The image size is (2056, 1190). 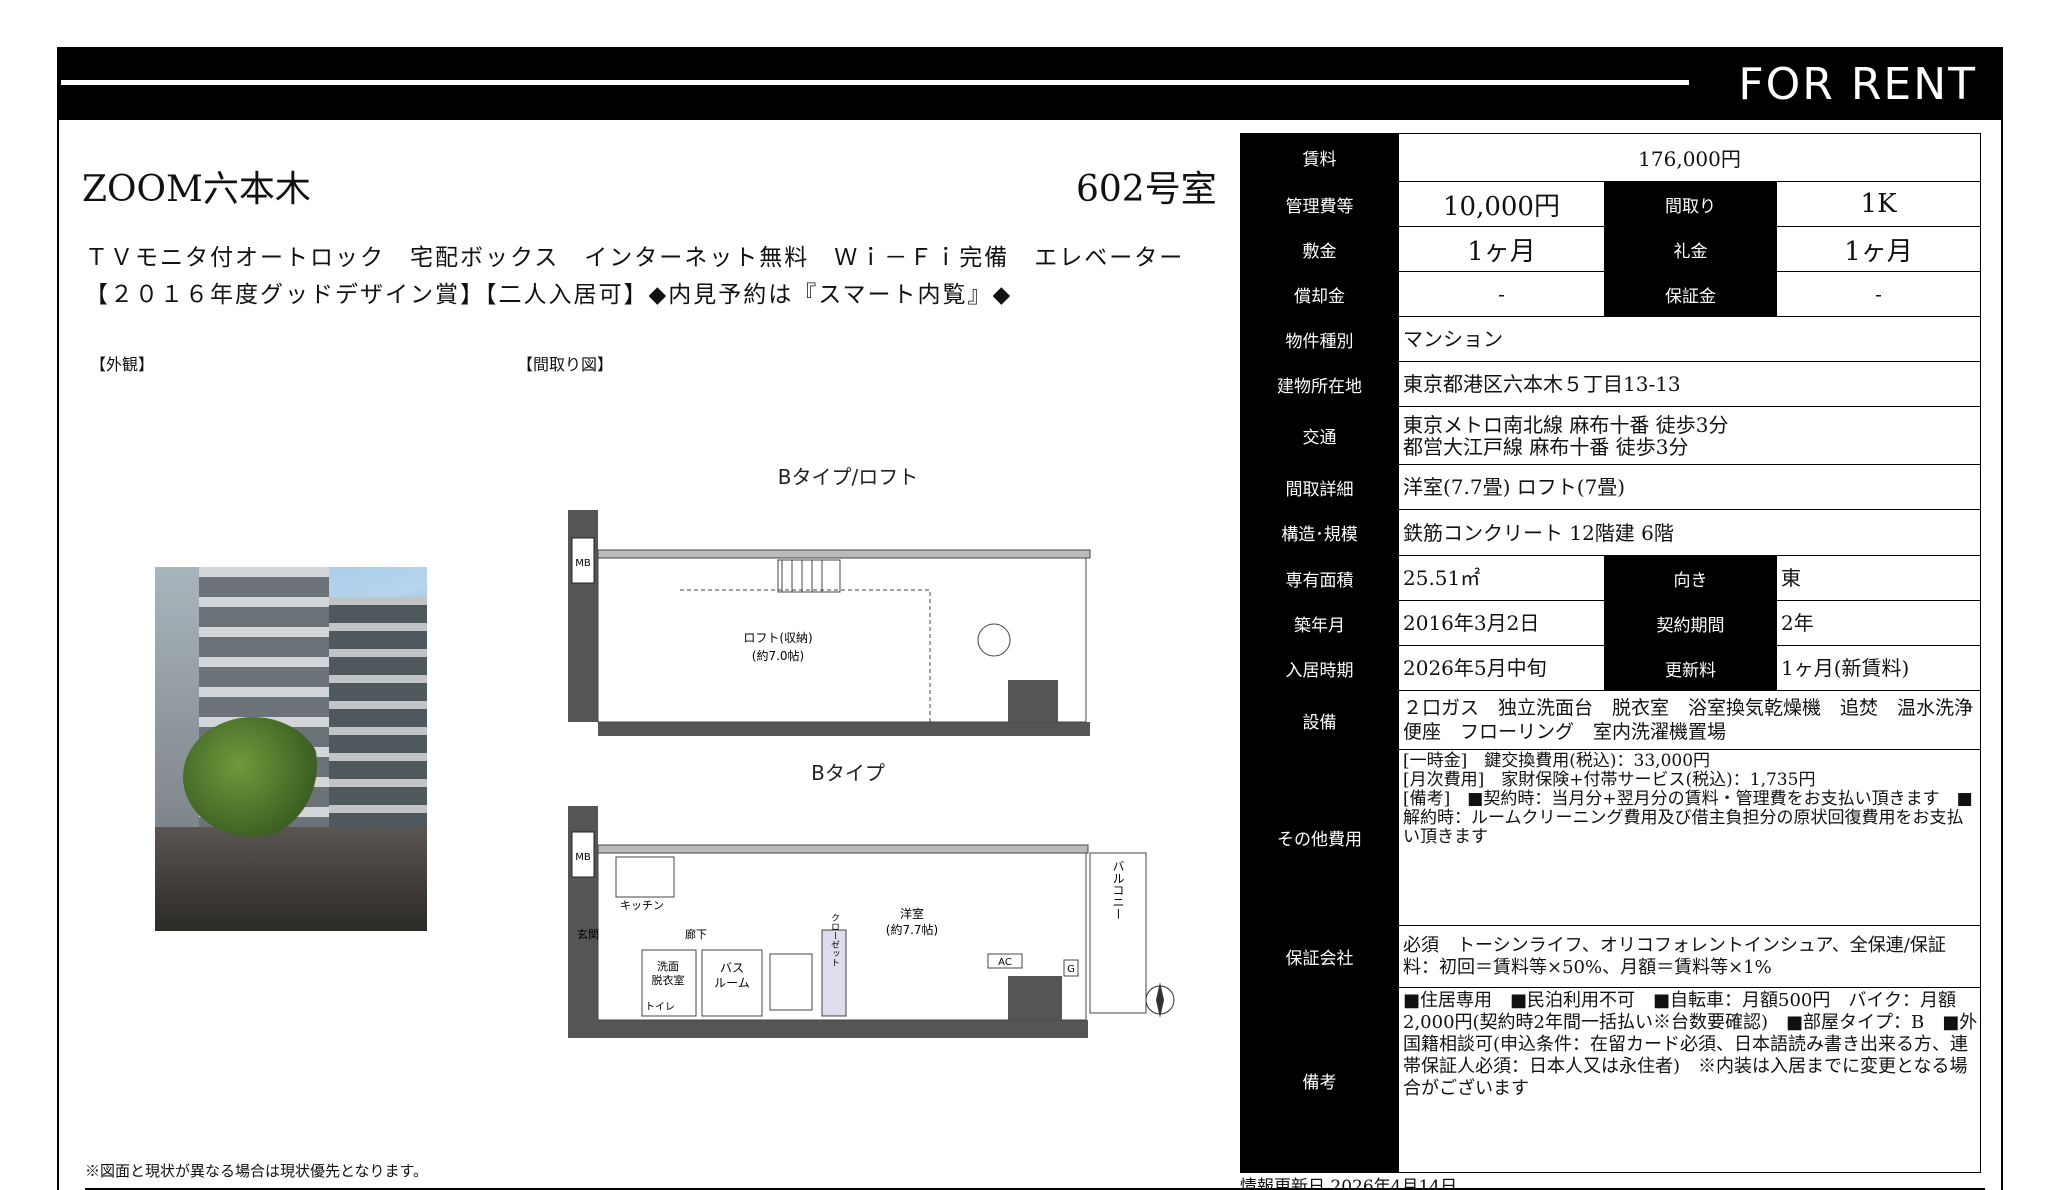 I want to click on mb-label-loft: MB, so click(x=583, y=563).